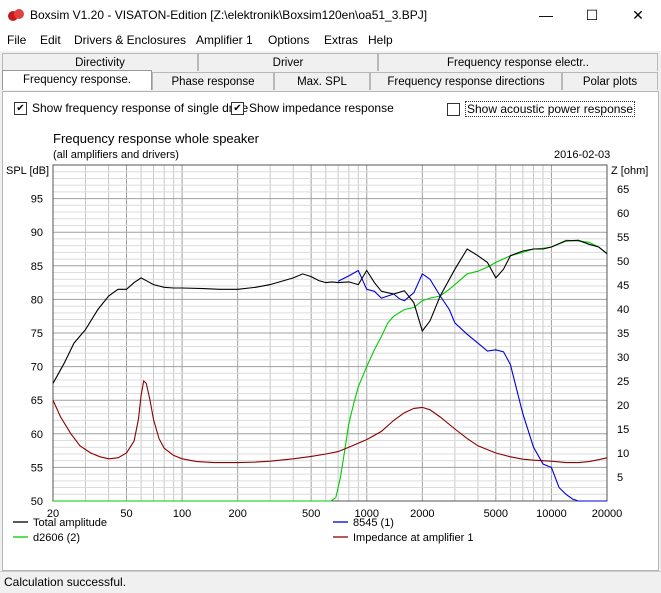 The width and height of the screenshot is (661, 593). Describe the element at coordinates (182, 514) in the screenshot. I see `x-tick-label: 100` at that location.